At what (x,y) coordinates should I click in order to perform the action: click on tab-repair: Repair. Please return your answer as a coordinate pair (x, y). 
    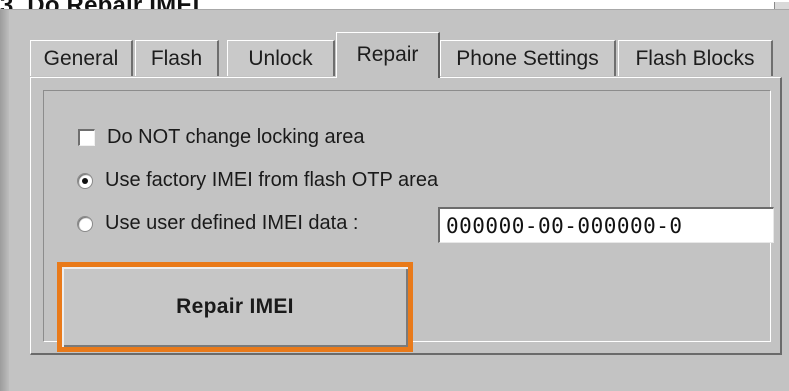
    Looking at the image, I should click on (388, 55).